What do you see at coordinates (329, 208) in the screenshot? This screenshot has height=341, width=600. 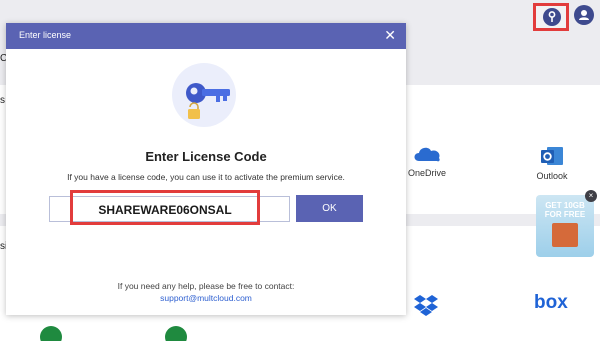 I see `ok-button: OK` at bounding box center [329, 208].